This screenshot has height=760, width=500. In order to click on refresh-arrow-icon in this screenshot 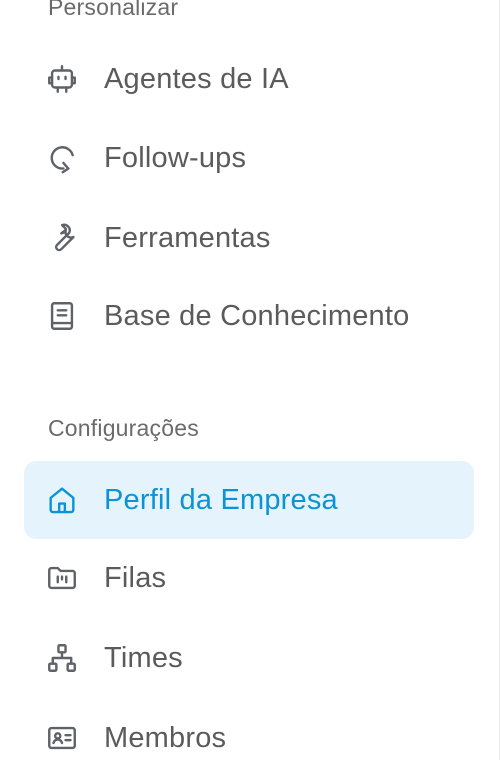, I will do `click(62, 158)`.